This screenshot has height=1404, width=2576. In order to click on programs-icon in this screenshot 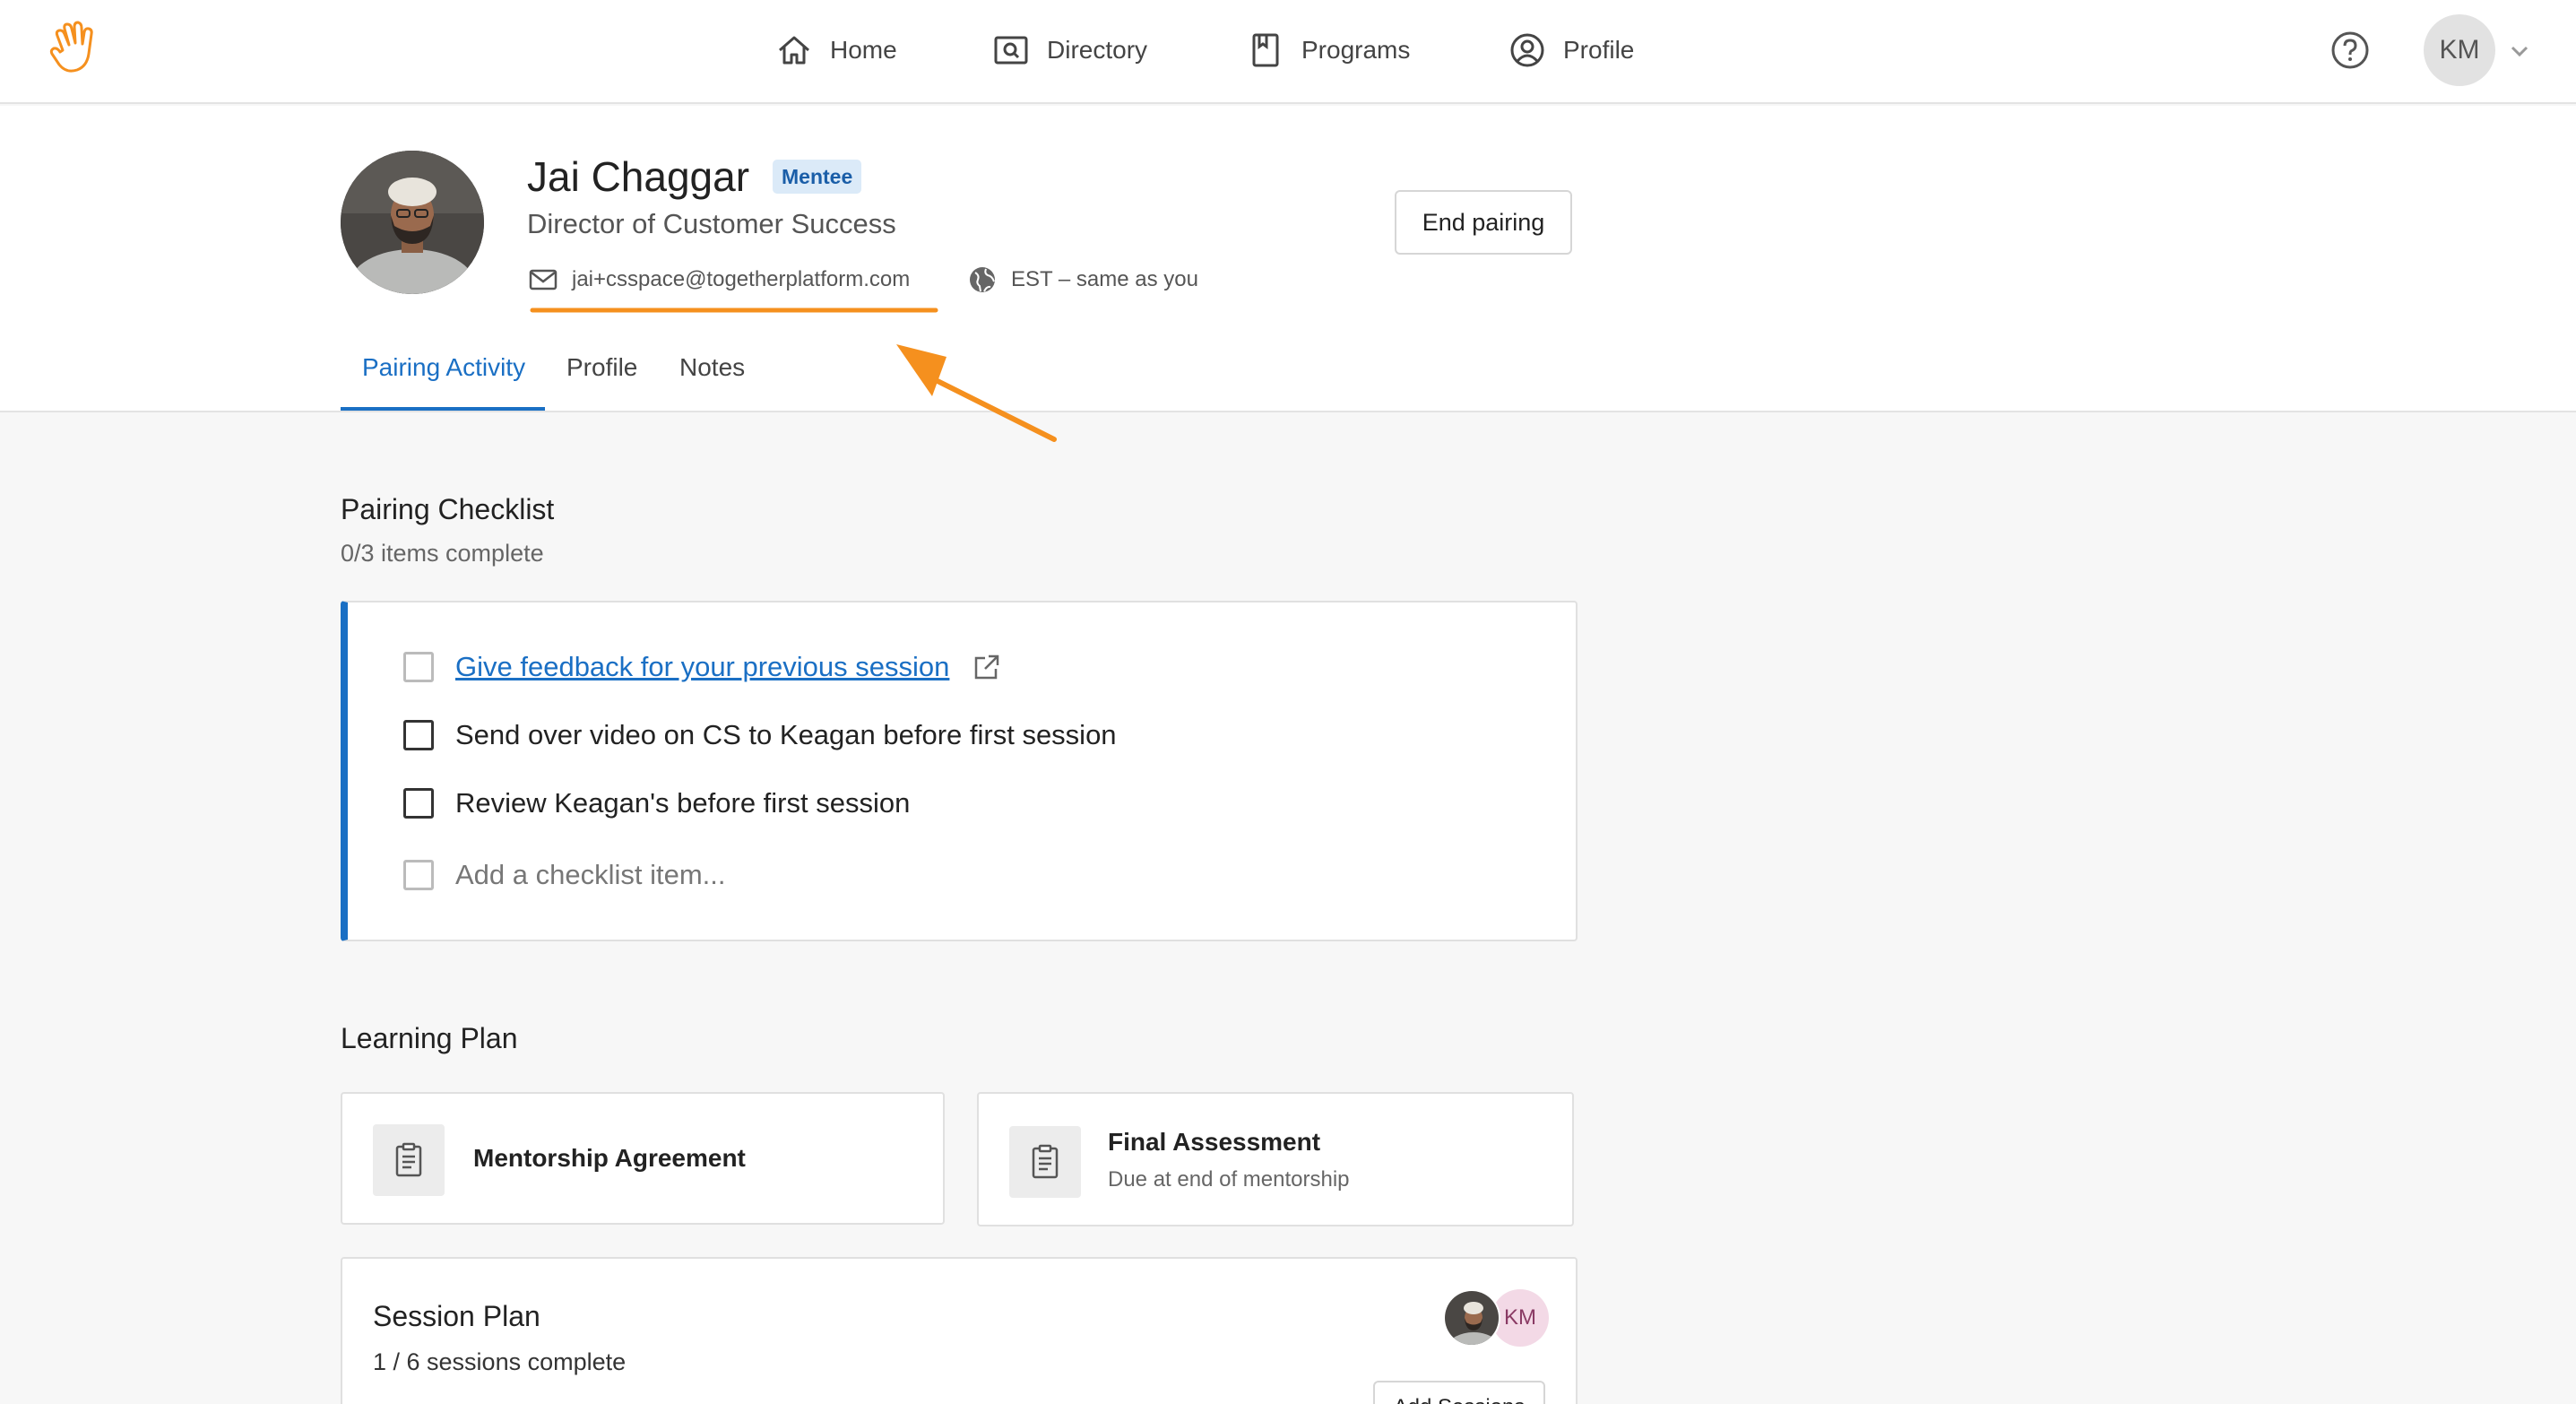, I will do `click(1265, 50)`.